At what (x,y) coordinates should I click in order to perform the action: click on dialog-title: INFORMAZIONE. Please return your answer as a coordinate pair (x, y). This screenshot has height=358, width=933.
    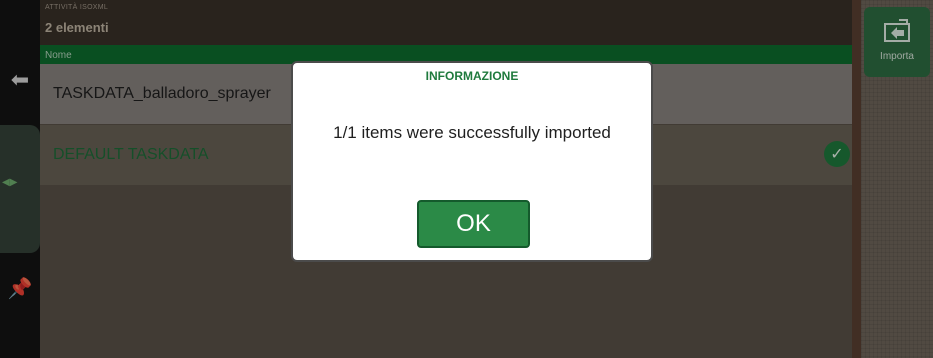
    Looking at the image, I should click on (472, 76).